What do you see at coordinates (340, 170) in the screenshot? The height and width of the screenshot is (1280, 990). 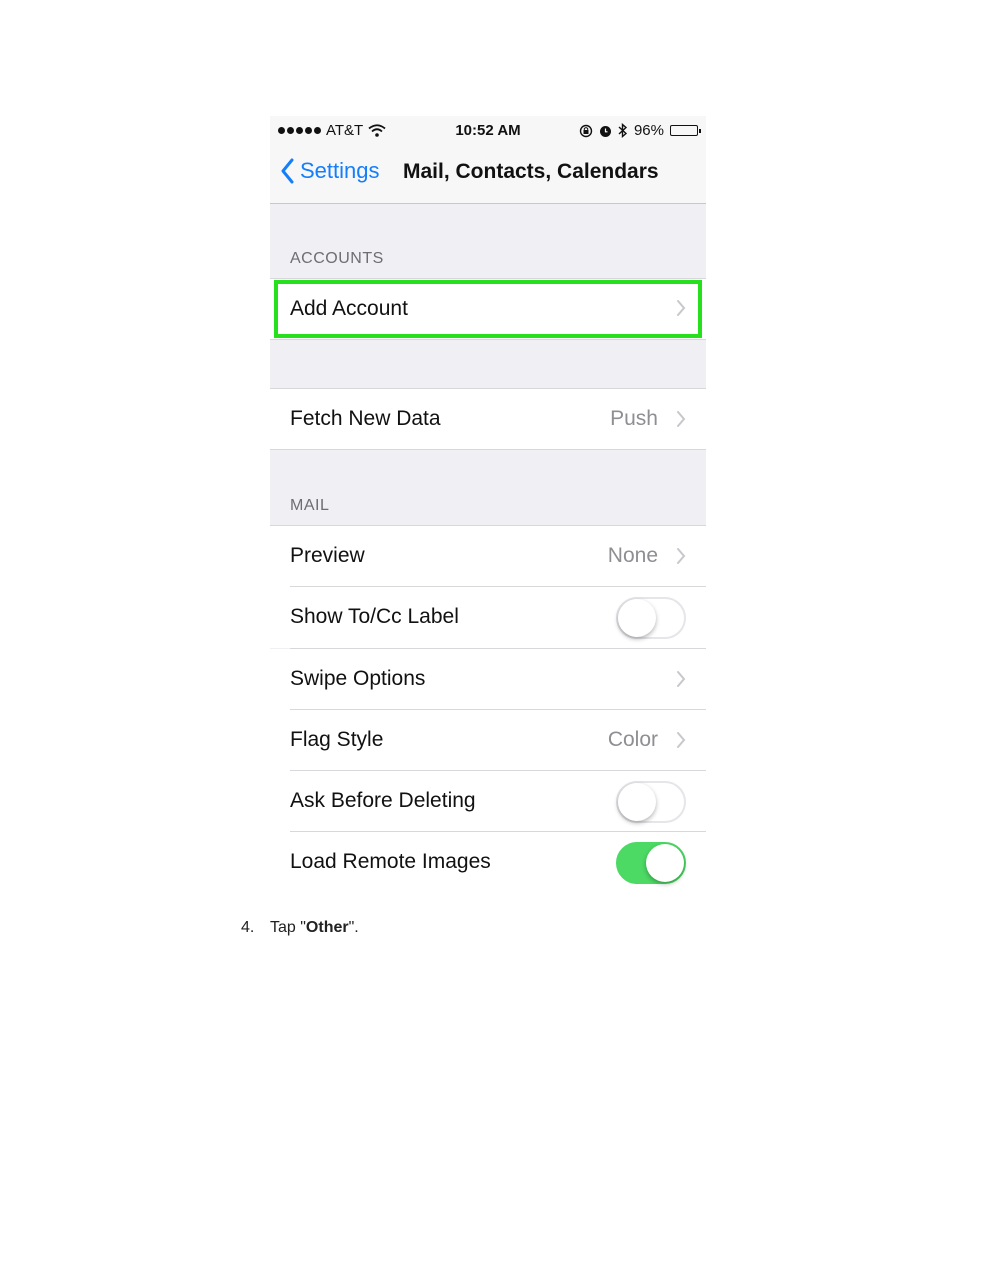 I see `back-label: Settings` at bounding box center [340, 170].